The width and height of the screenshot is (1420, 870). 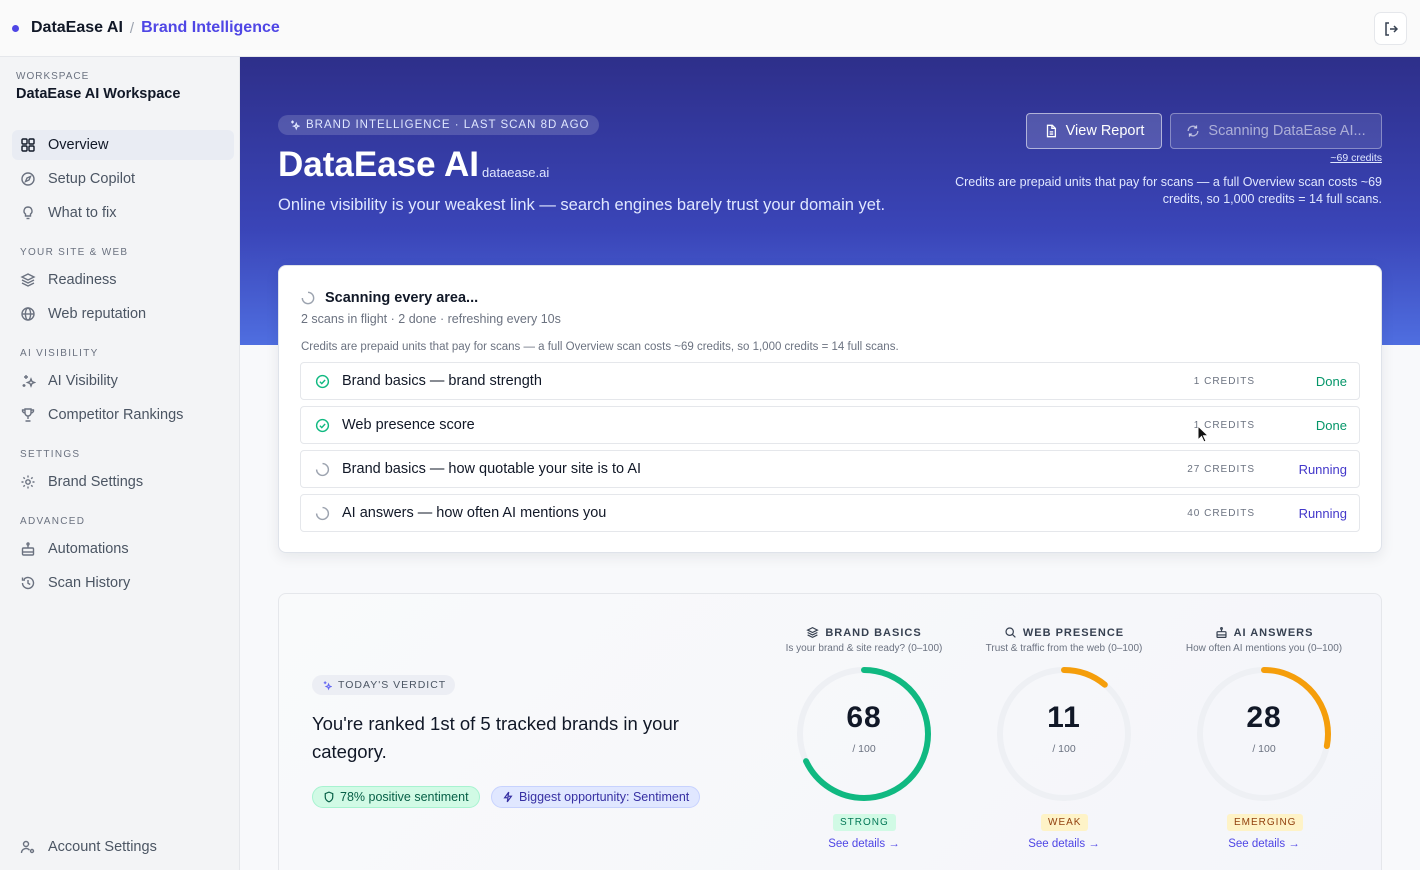 I want to click on sidebar-item-account-settings: Account Settings, so click(x=123, y=847).